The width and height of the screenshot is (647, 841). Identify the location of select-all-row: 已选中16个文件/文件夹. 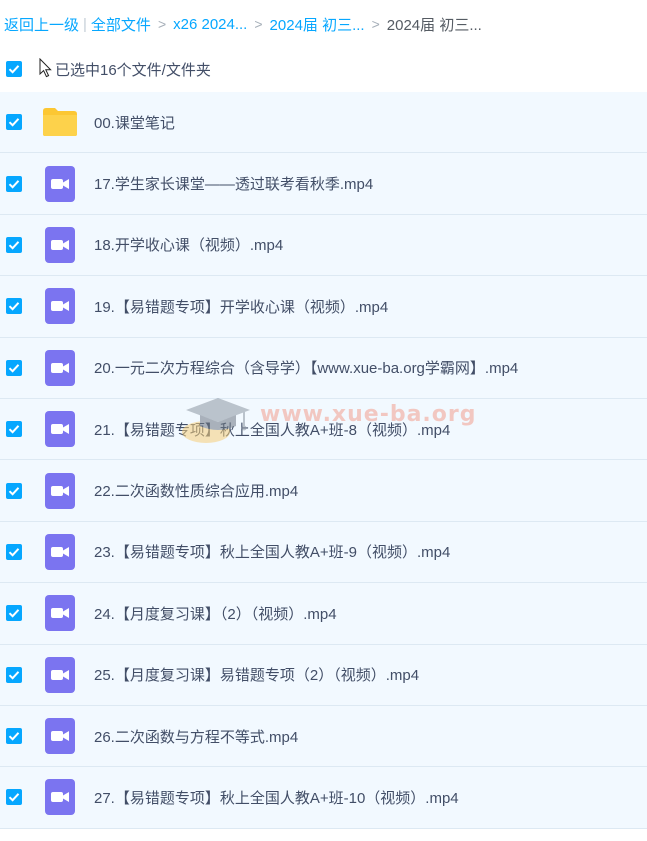
(323, 69).